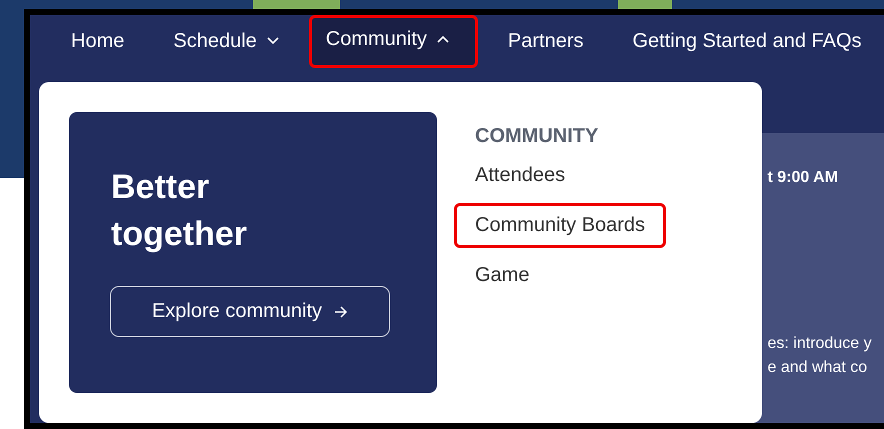 The image size is (884, 429). Describe the element at coordinates (250, 311) in the screenshot. I see `explore-button: Explore community` at that location.